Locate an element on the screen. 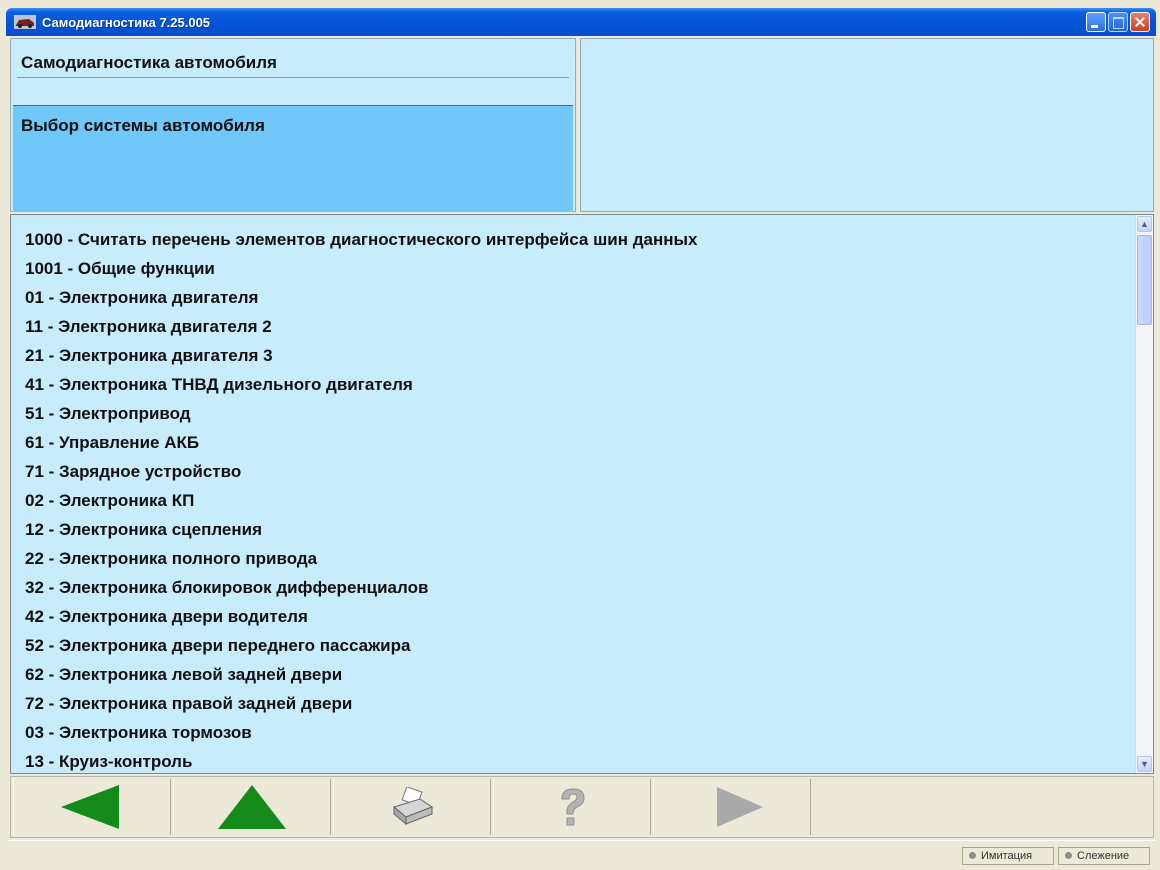  list-item: 61 - Управление АКБ is located at coordinates (573, 442).